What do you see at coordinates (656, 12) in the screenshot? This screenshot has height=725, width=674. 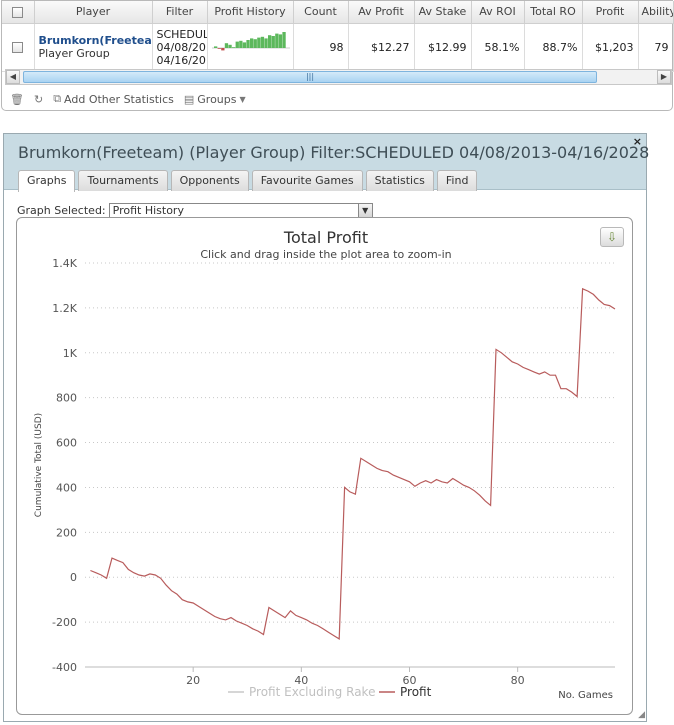 I see `col-header-ability: Ability` at bounding box center [656, 12].